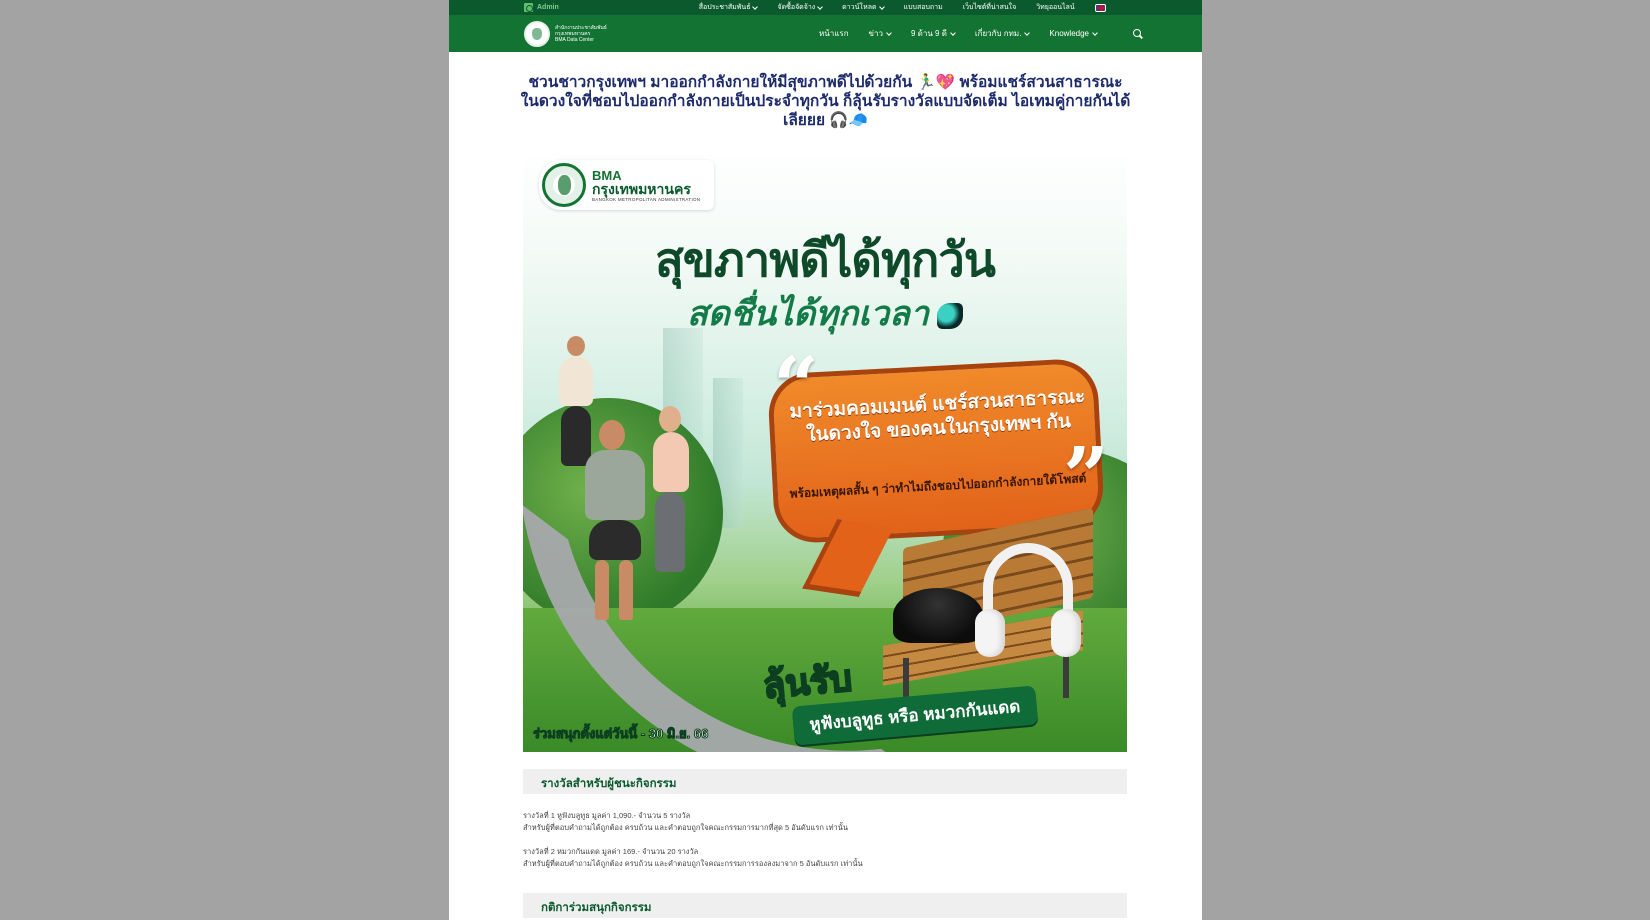  I want to click on rules-section-title: กติการ่วมสนุกกิจกรรม, so click(596, 908).